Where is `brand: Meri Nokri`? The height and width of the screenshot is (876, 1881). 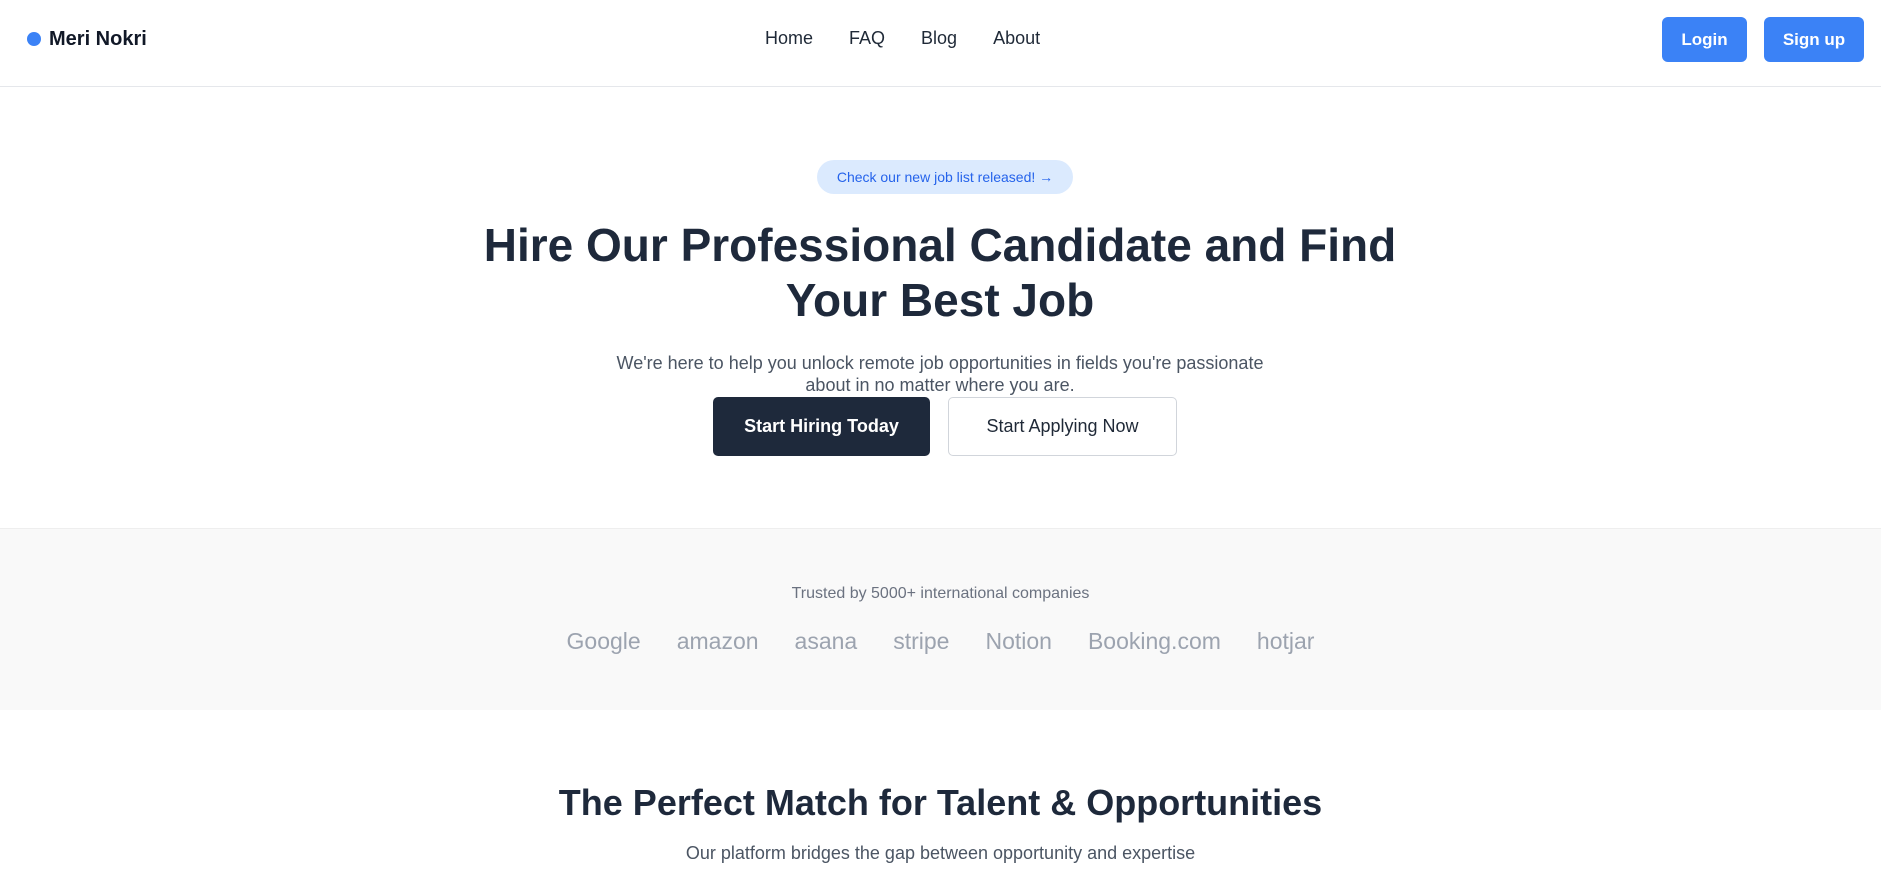 brand: Meri Nokri is located at coordinates (87, 39).